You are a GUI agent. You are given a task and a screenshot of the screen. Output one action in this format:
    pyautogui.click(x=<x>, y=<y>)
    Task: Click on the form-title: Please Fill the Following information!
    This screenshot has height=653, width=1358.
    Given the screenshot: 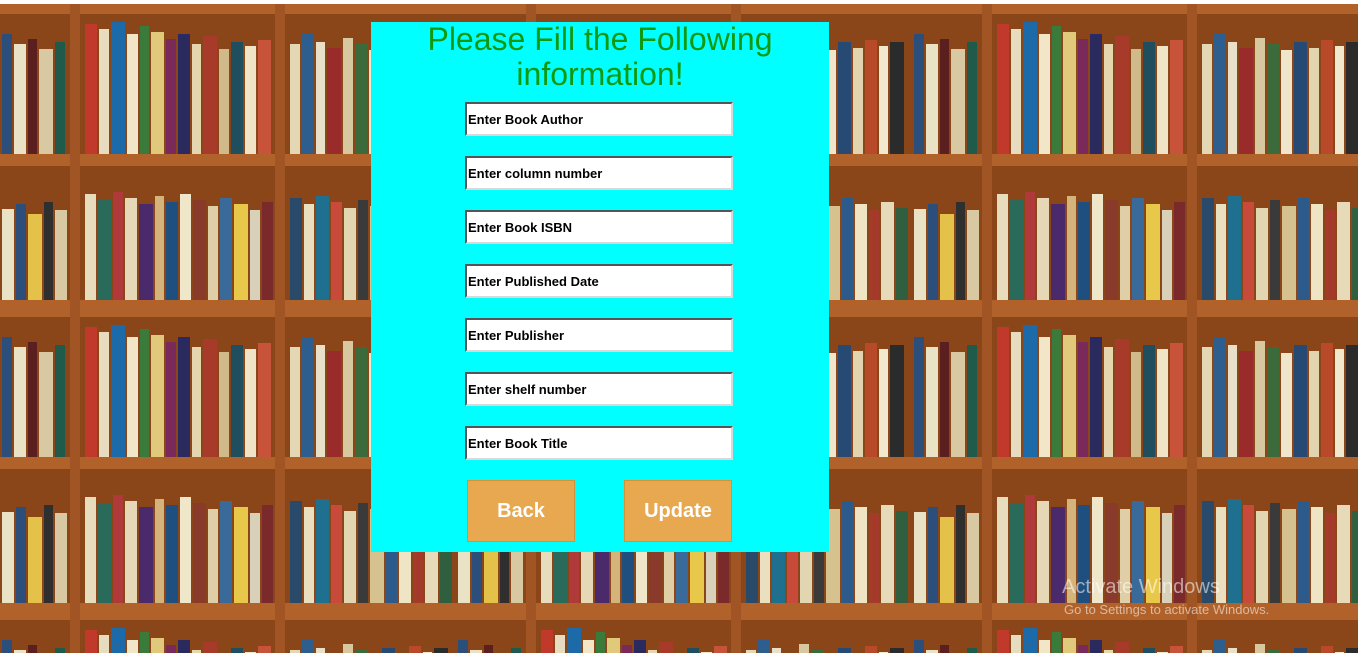 What is the action you would take?
    pyautogui.click(x=600, y=56)
    